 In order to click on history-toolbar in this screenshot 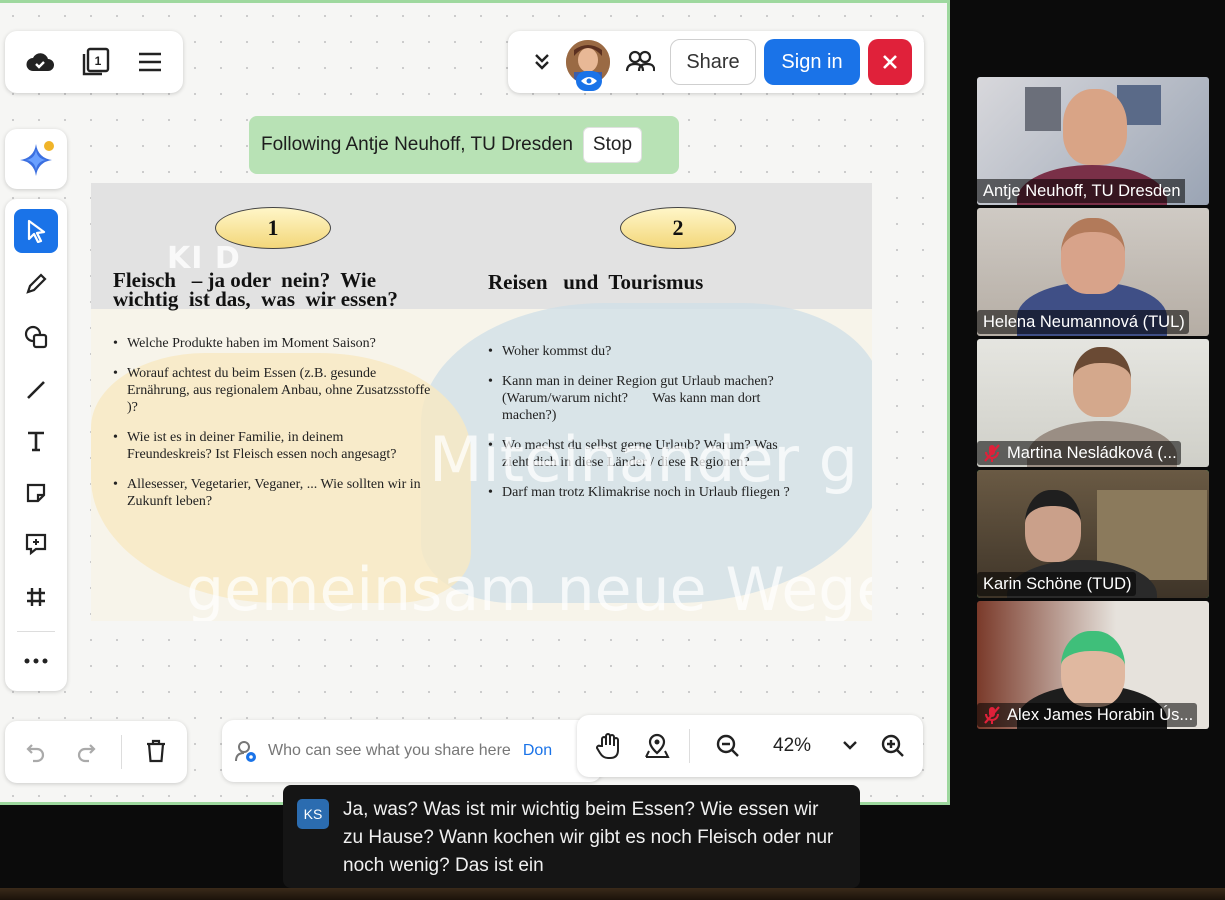, I will do `click(96, 752)`.